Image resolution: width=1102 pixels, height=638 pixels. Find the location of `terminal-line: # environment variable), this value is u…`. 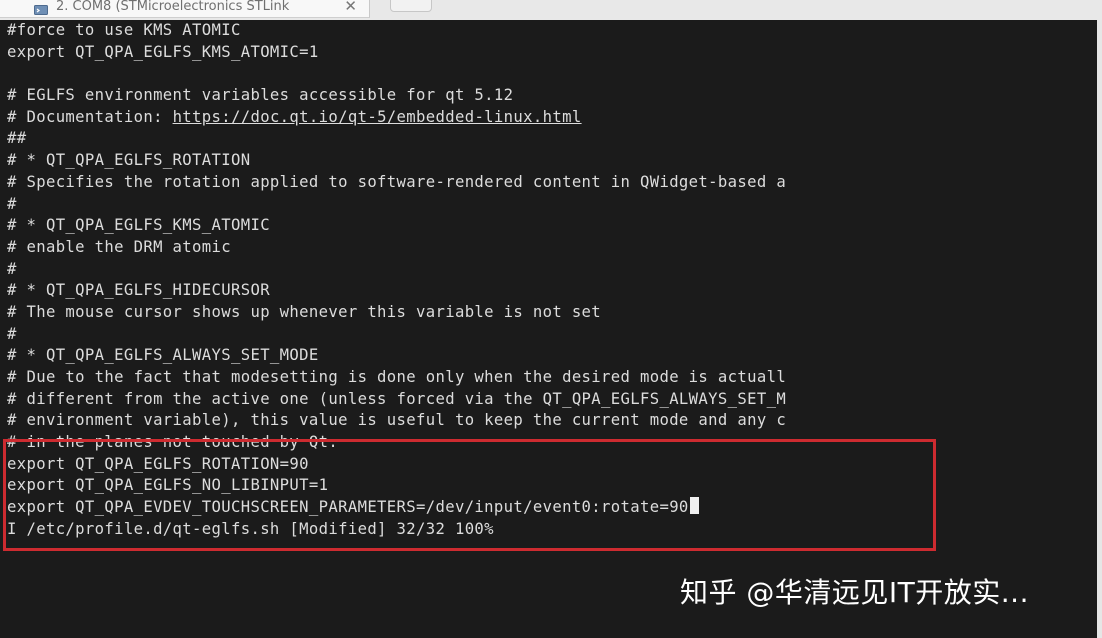

terminal-line: # environment variable), this value is u… is located at coordinates (397, 420).